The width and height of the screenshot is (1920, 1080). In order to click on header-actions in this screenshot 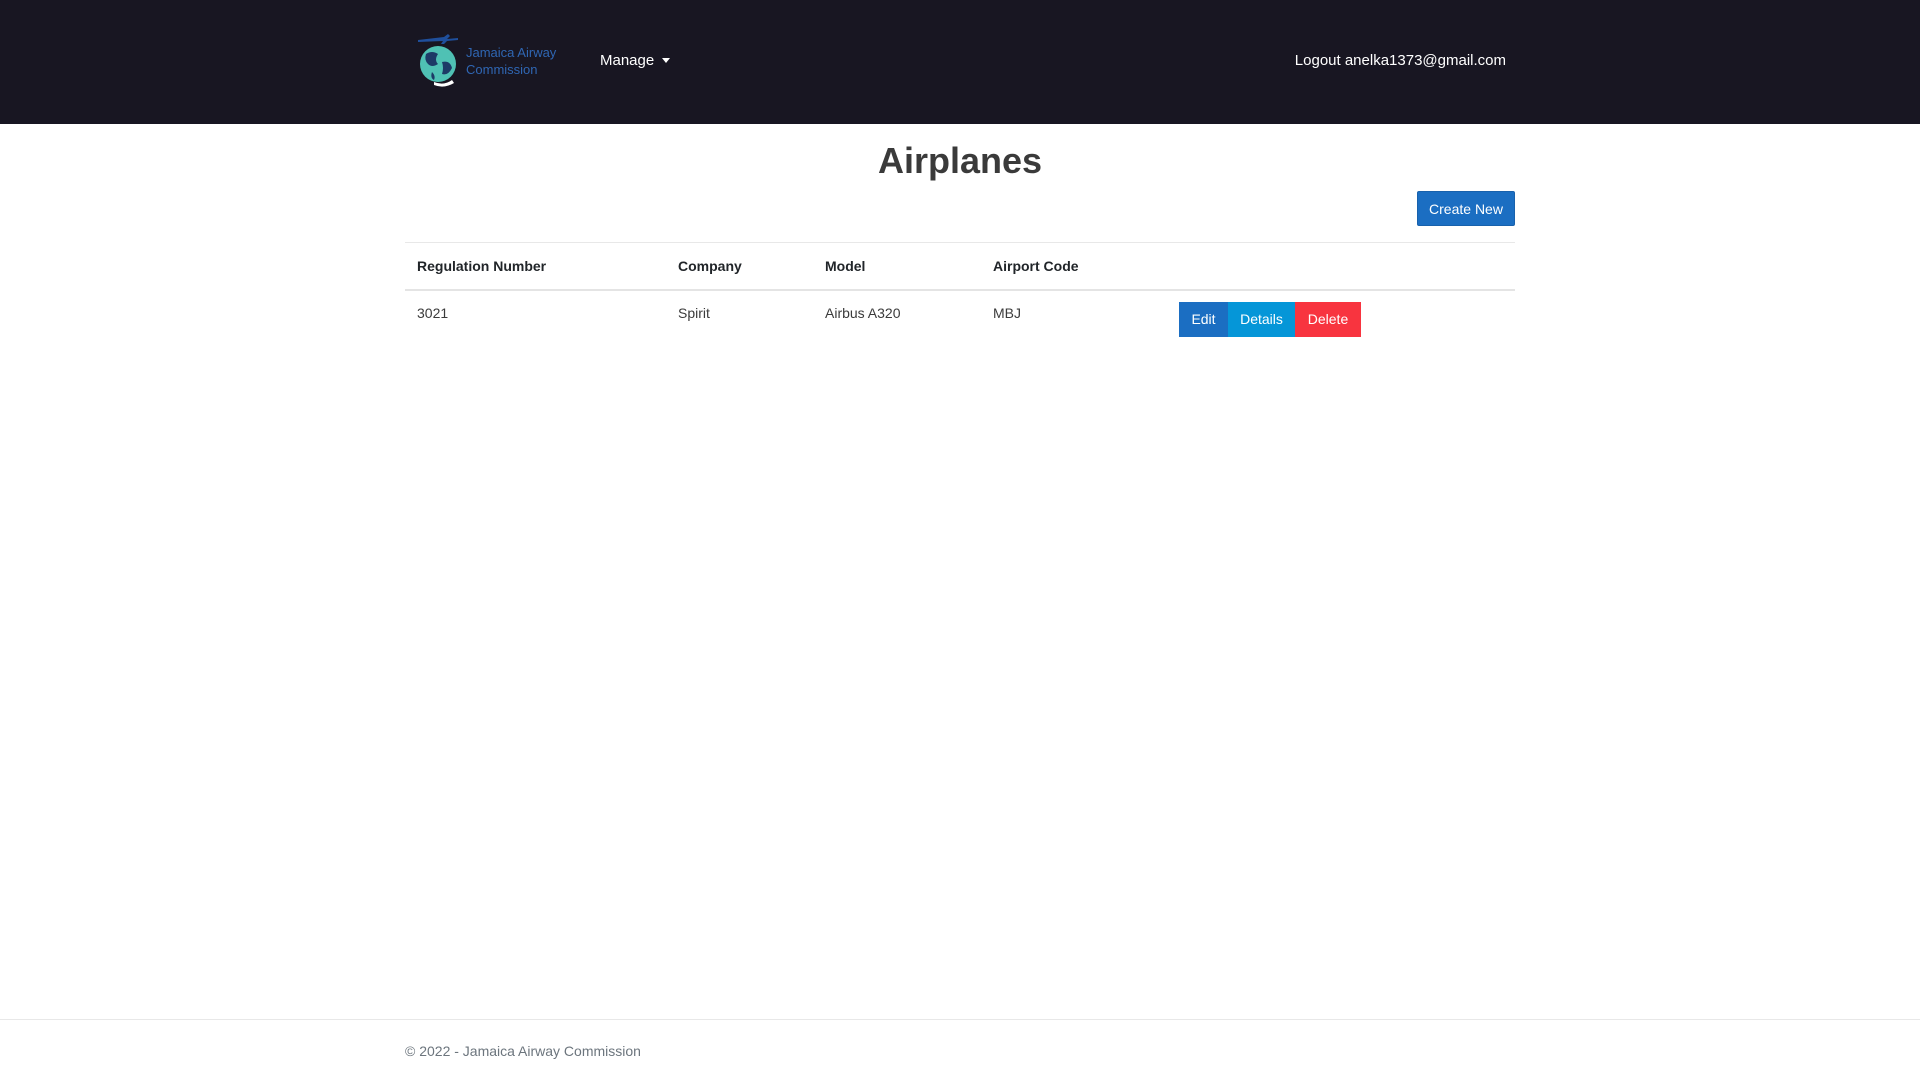, I will do `click(1341, 266)`.